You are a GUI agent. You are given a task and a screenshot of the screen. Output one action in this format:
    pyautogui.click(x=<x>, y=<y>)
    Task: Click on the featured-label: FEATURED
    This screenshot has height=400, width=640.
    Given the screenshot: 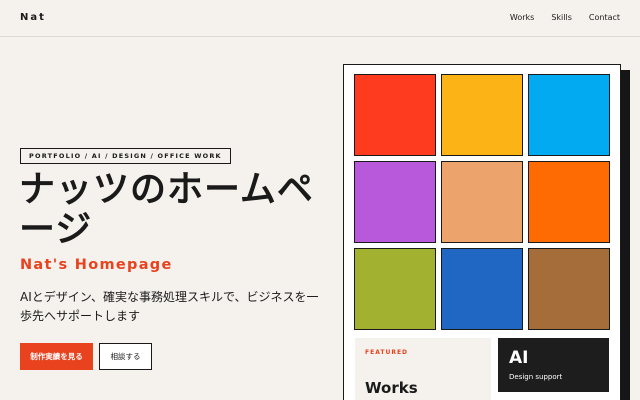 What is the action you would take?
    pyautogui.click(x=387, y=352)
    